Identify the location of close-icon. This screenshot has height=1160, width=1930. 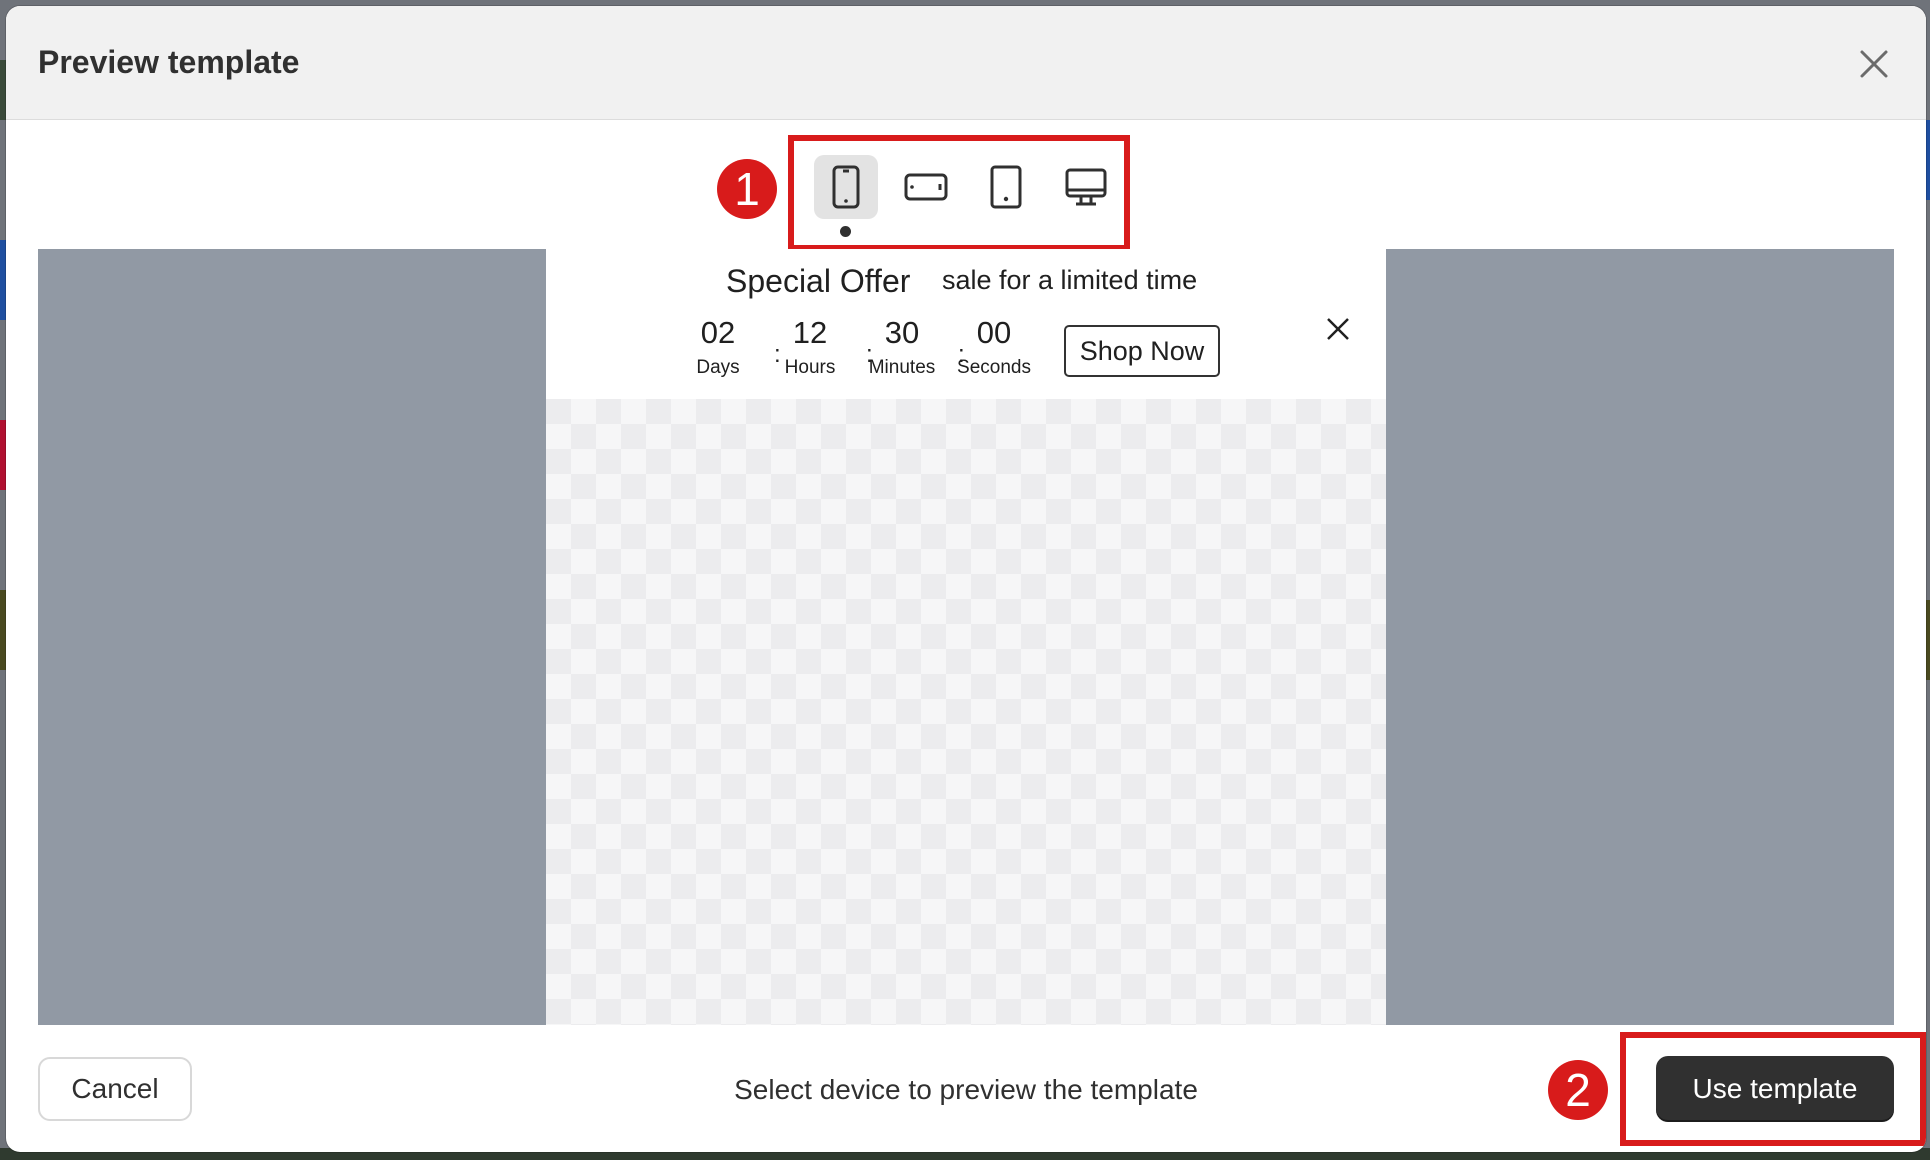
(1874, 64).